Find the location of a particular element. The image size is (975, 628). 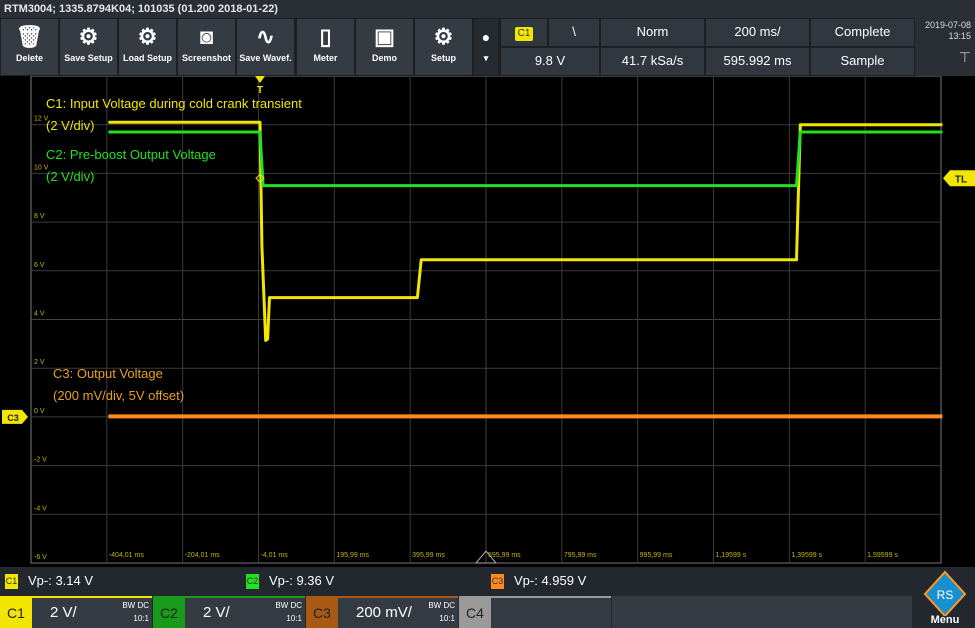

c3-offset-label: C3 is located at coordinates (13, 418).